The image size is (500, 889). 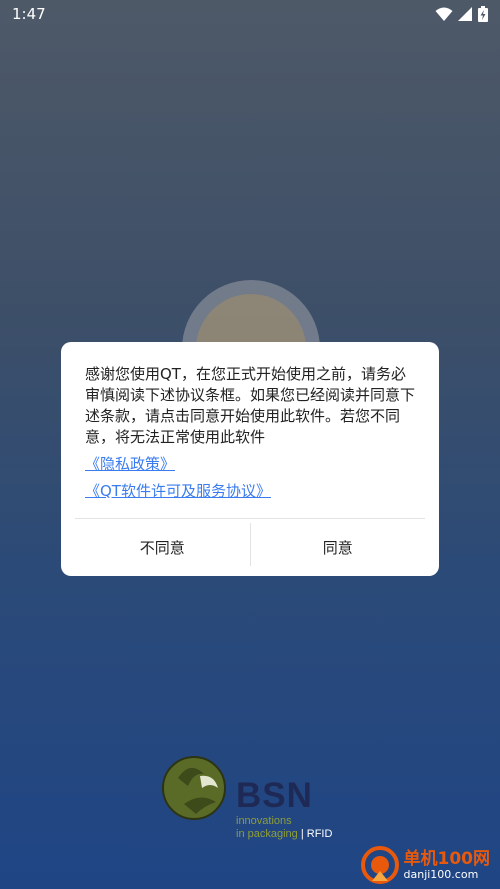 I want to click on status-bar: 1:47, so click(x=250, y=14).